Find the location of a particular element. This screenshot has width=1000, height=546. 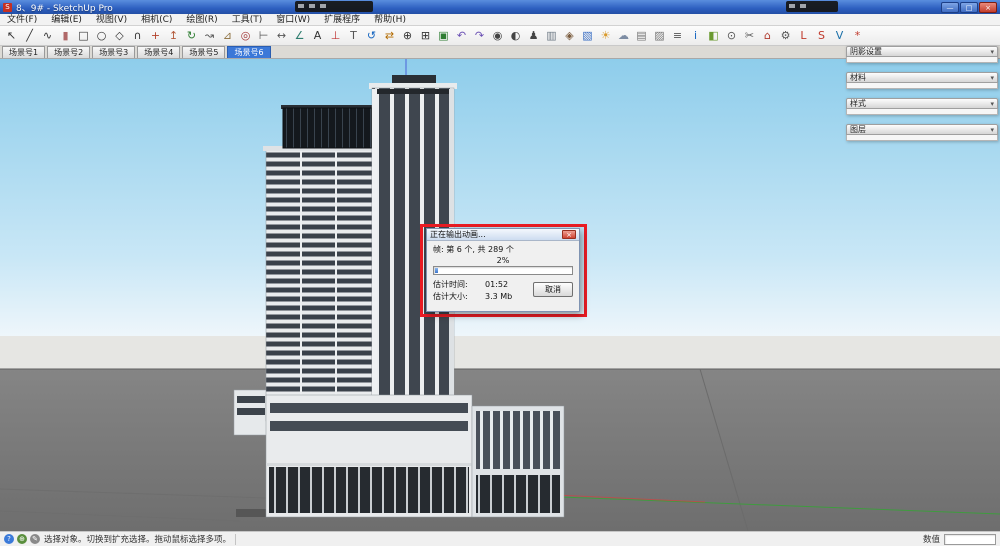

extension-warehouse-icon: ⚙ is located at coordinates (785, 35).